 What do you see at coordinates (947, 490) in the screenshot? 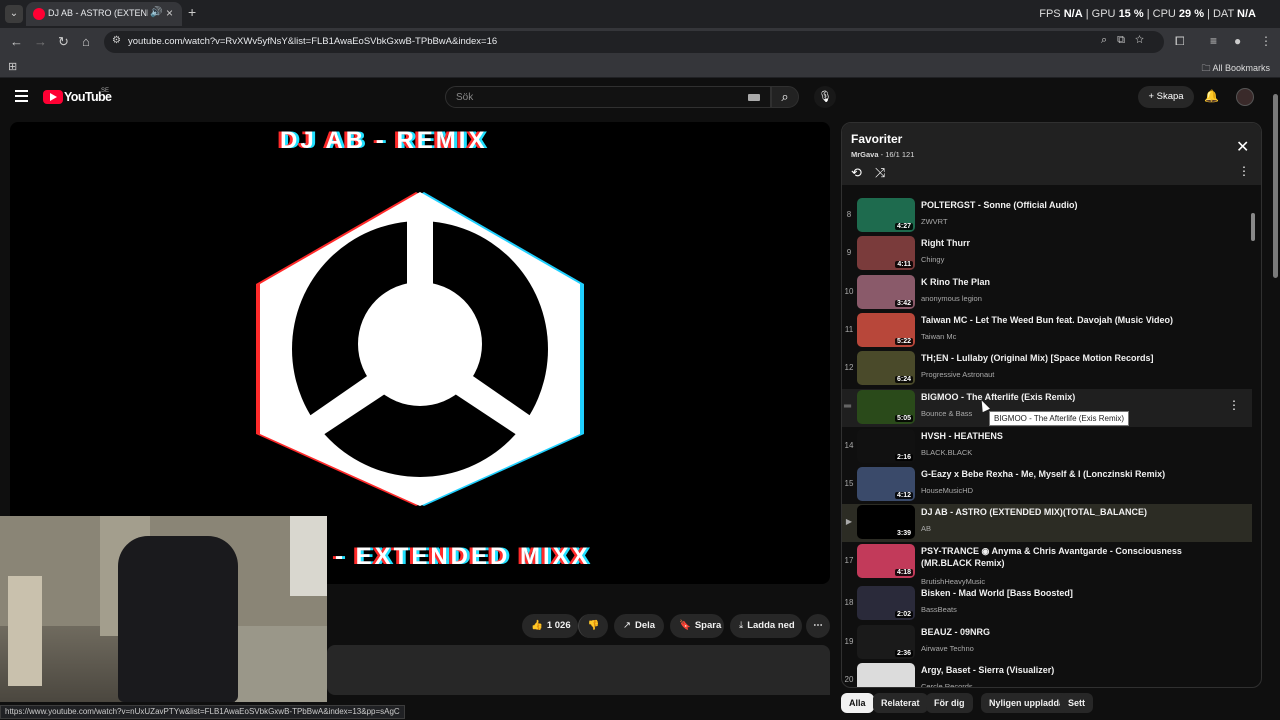
I see `item-channel: HouseMusicHD` at bounding box center [947, 490].